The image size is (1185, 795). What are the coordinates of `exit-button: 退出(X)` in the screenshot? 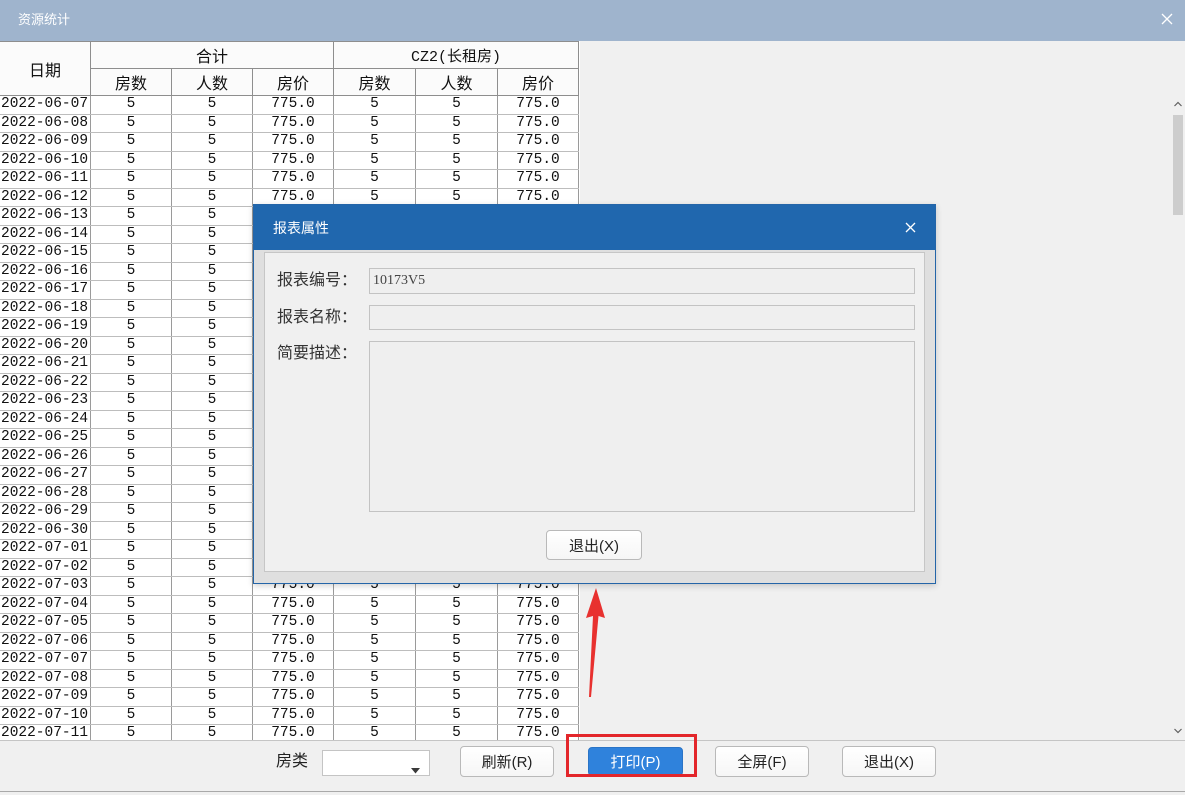 It's located at (889, 761).